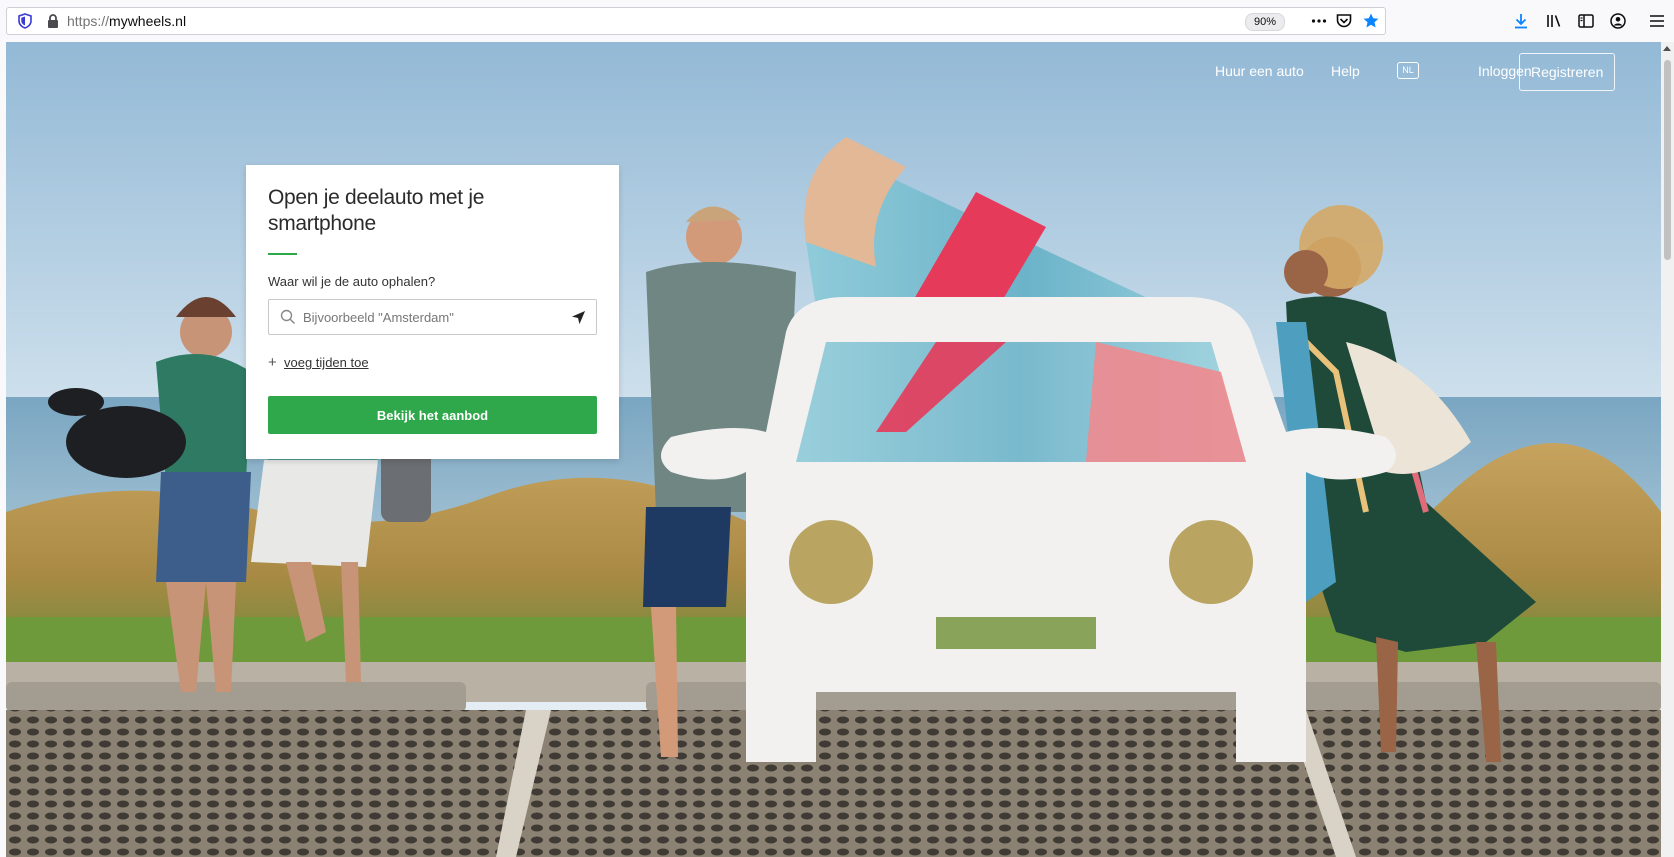 This screenshot has height=857, width=1674. Describe the element at coordinates (25, 21) in the screenshot. I see `shield-icon` at that location.